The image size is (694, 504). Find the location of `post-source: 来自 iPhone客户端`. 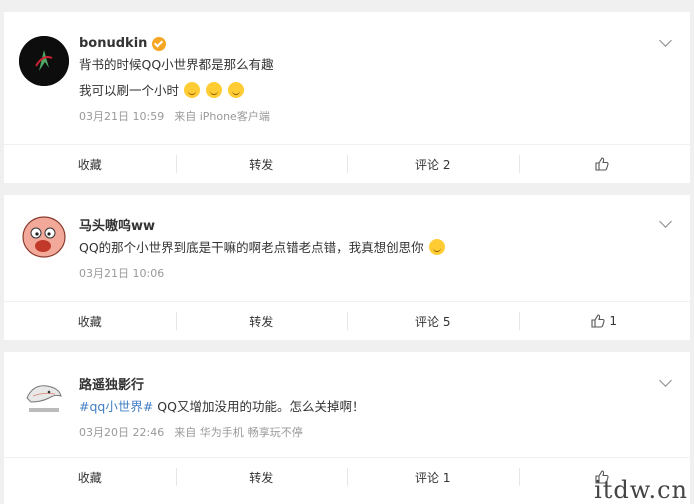

post-source: 来自 iPhone客户端 is located at coordinates (222, 116).